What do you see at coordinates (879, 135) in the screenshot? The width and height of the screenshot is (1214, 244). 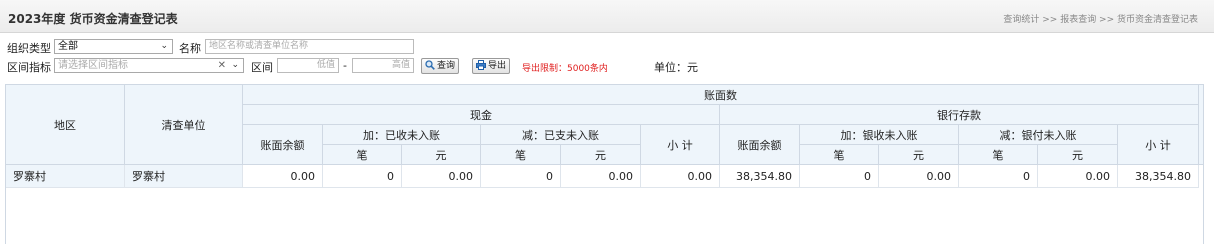 I see `header-bank-plus: 加：银收未入账` at bounding box center [879, 135].